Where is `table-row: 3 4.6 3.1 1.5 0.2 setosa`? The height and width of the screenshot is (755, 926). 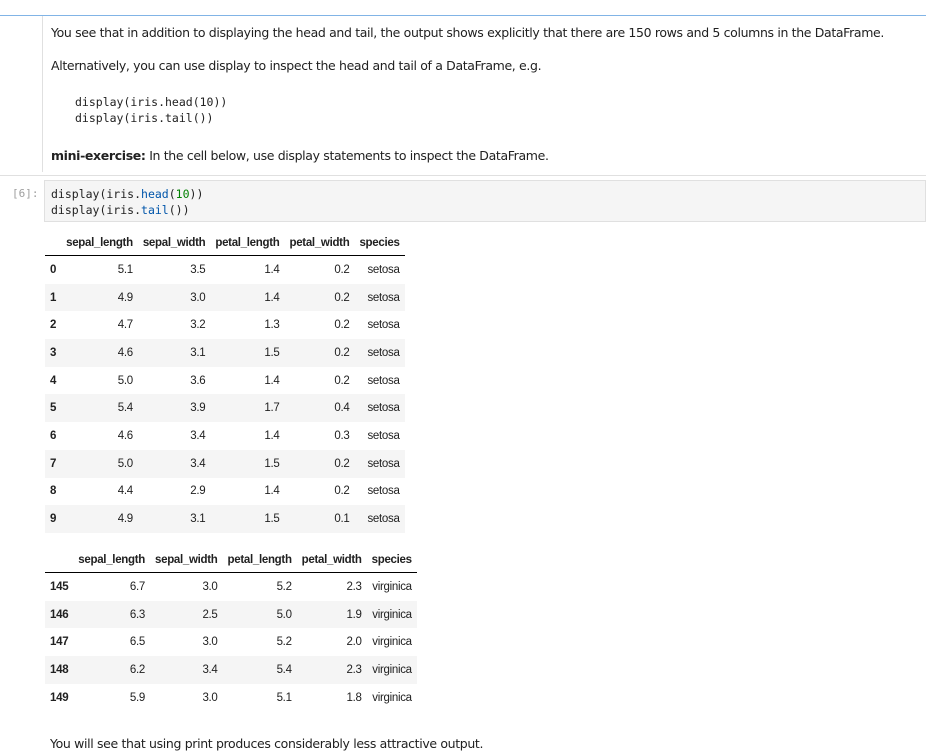
table-row: 3 4.6 3.1 1.5 0.2 setosa is located at coordinates (225, 353).